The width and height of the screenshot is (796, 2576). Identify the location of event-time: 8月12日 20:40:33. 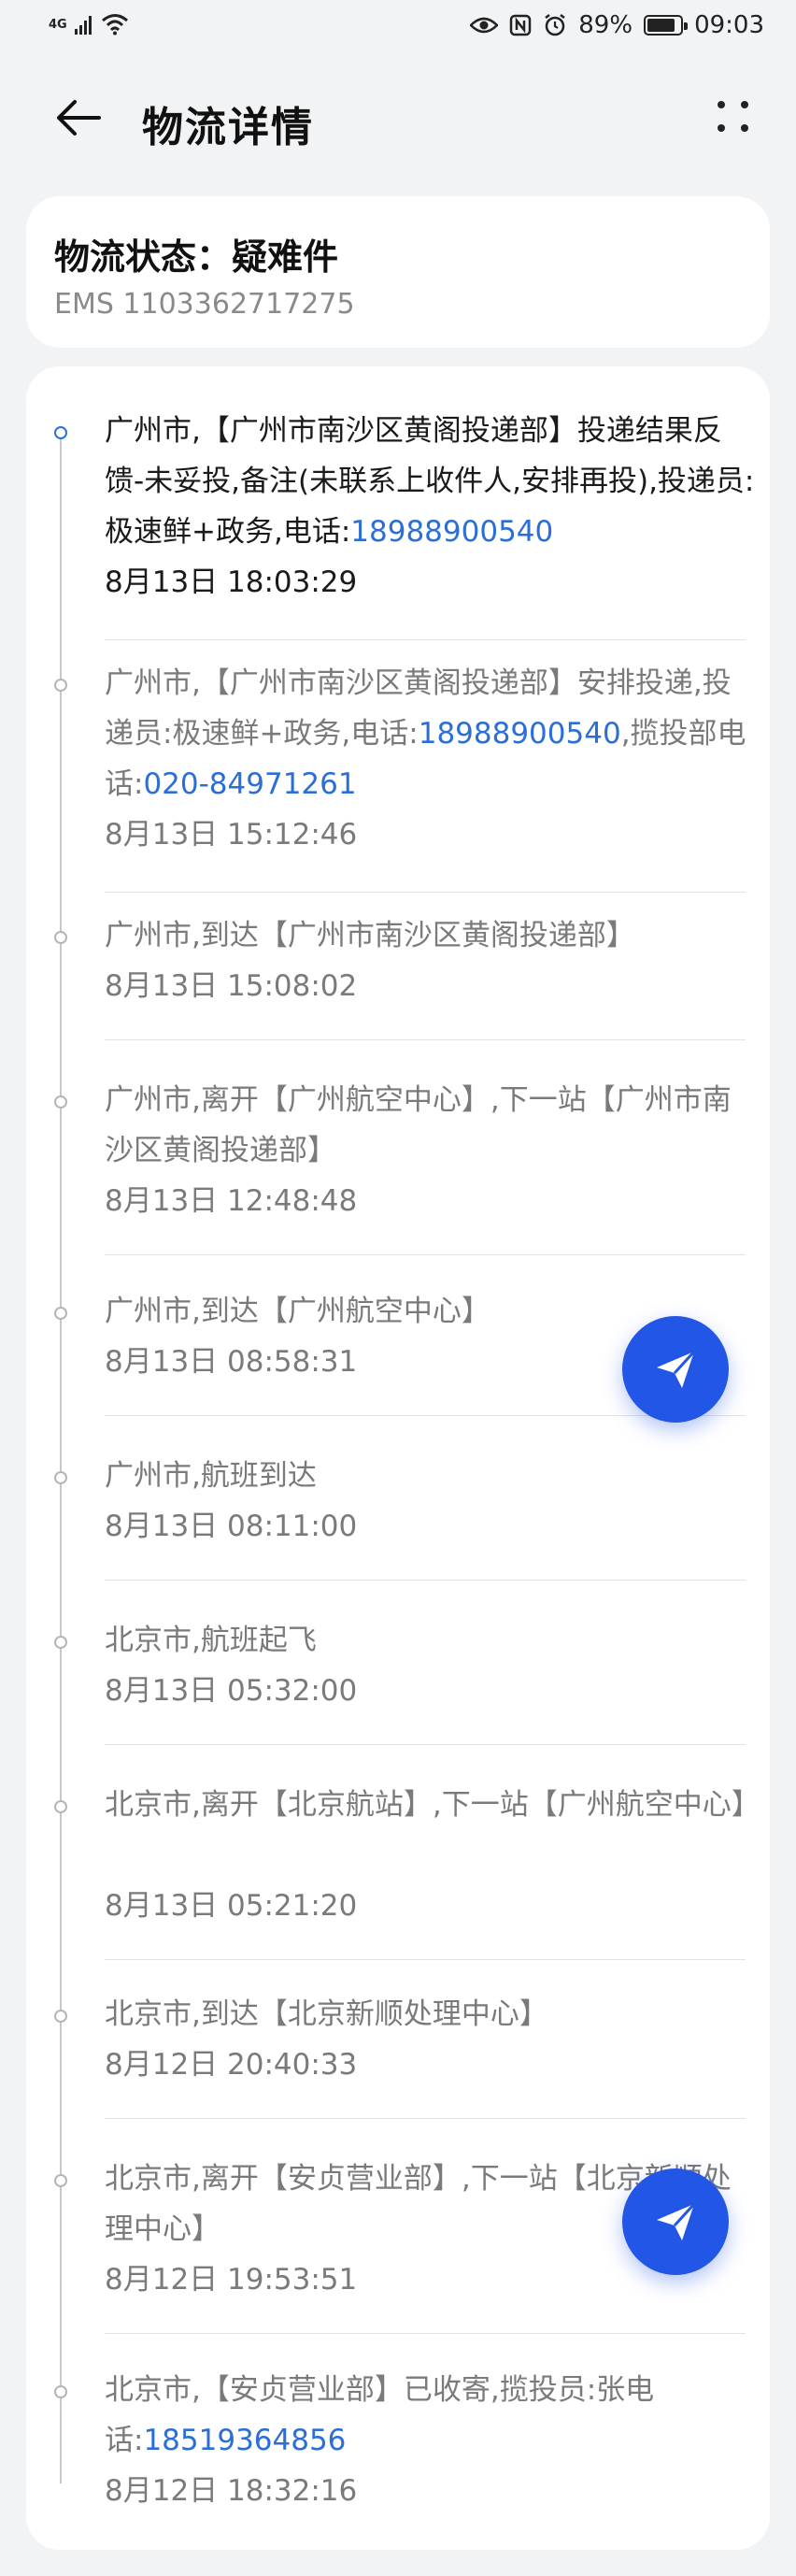
(232, 2065).